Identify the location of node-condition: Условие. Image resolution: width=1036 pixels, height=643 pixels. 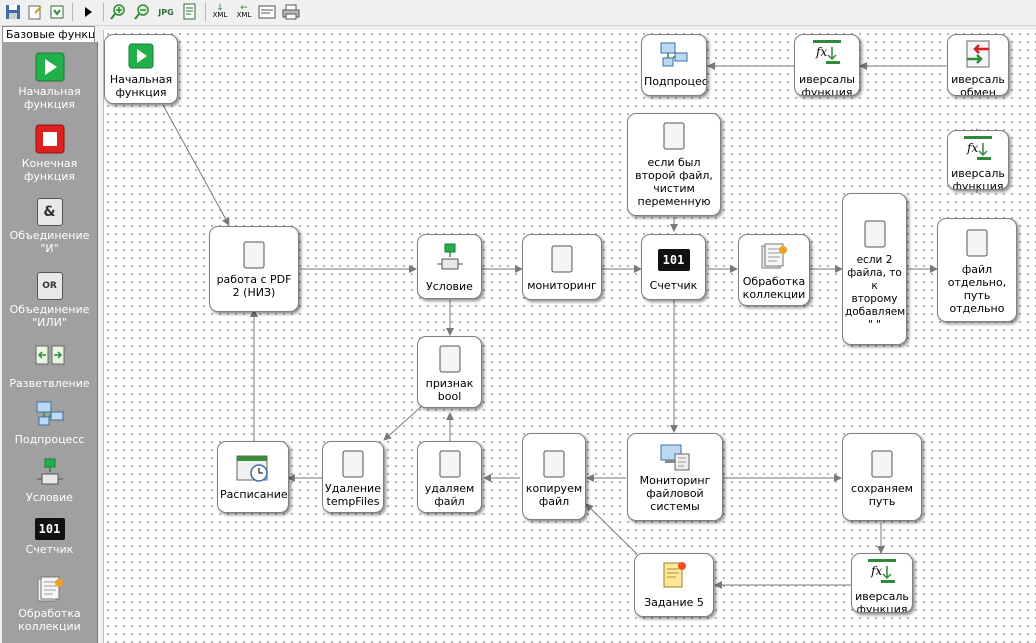
(449, 266).